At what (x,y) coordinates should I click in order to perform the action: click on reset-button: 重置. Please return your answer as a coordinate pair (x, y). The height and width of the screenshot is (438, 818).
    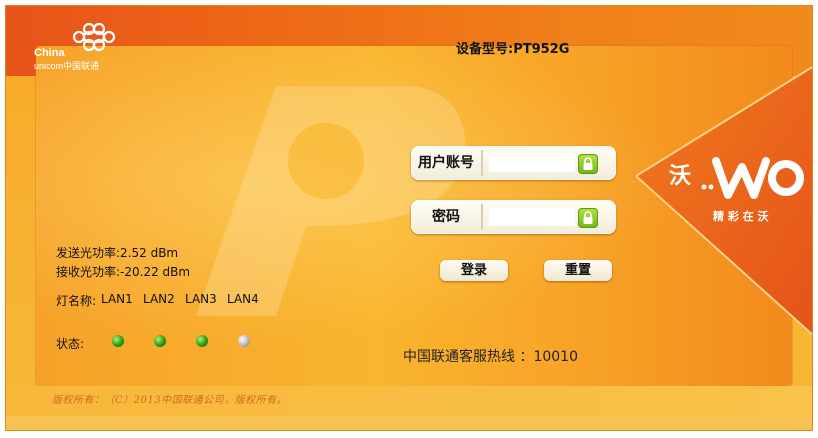
    Looking at the image, I should click on (578, 270).